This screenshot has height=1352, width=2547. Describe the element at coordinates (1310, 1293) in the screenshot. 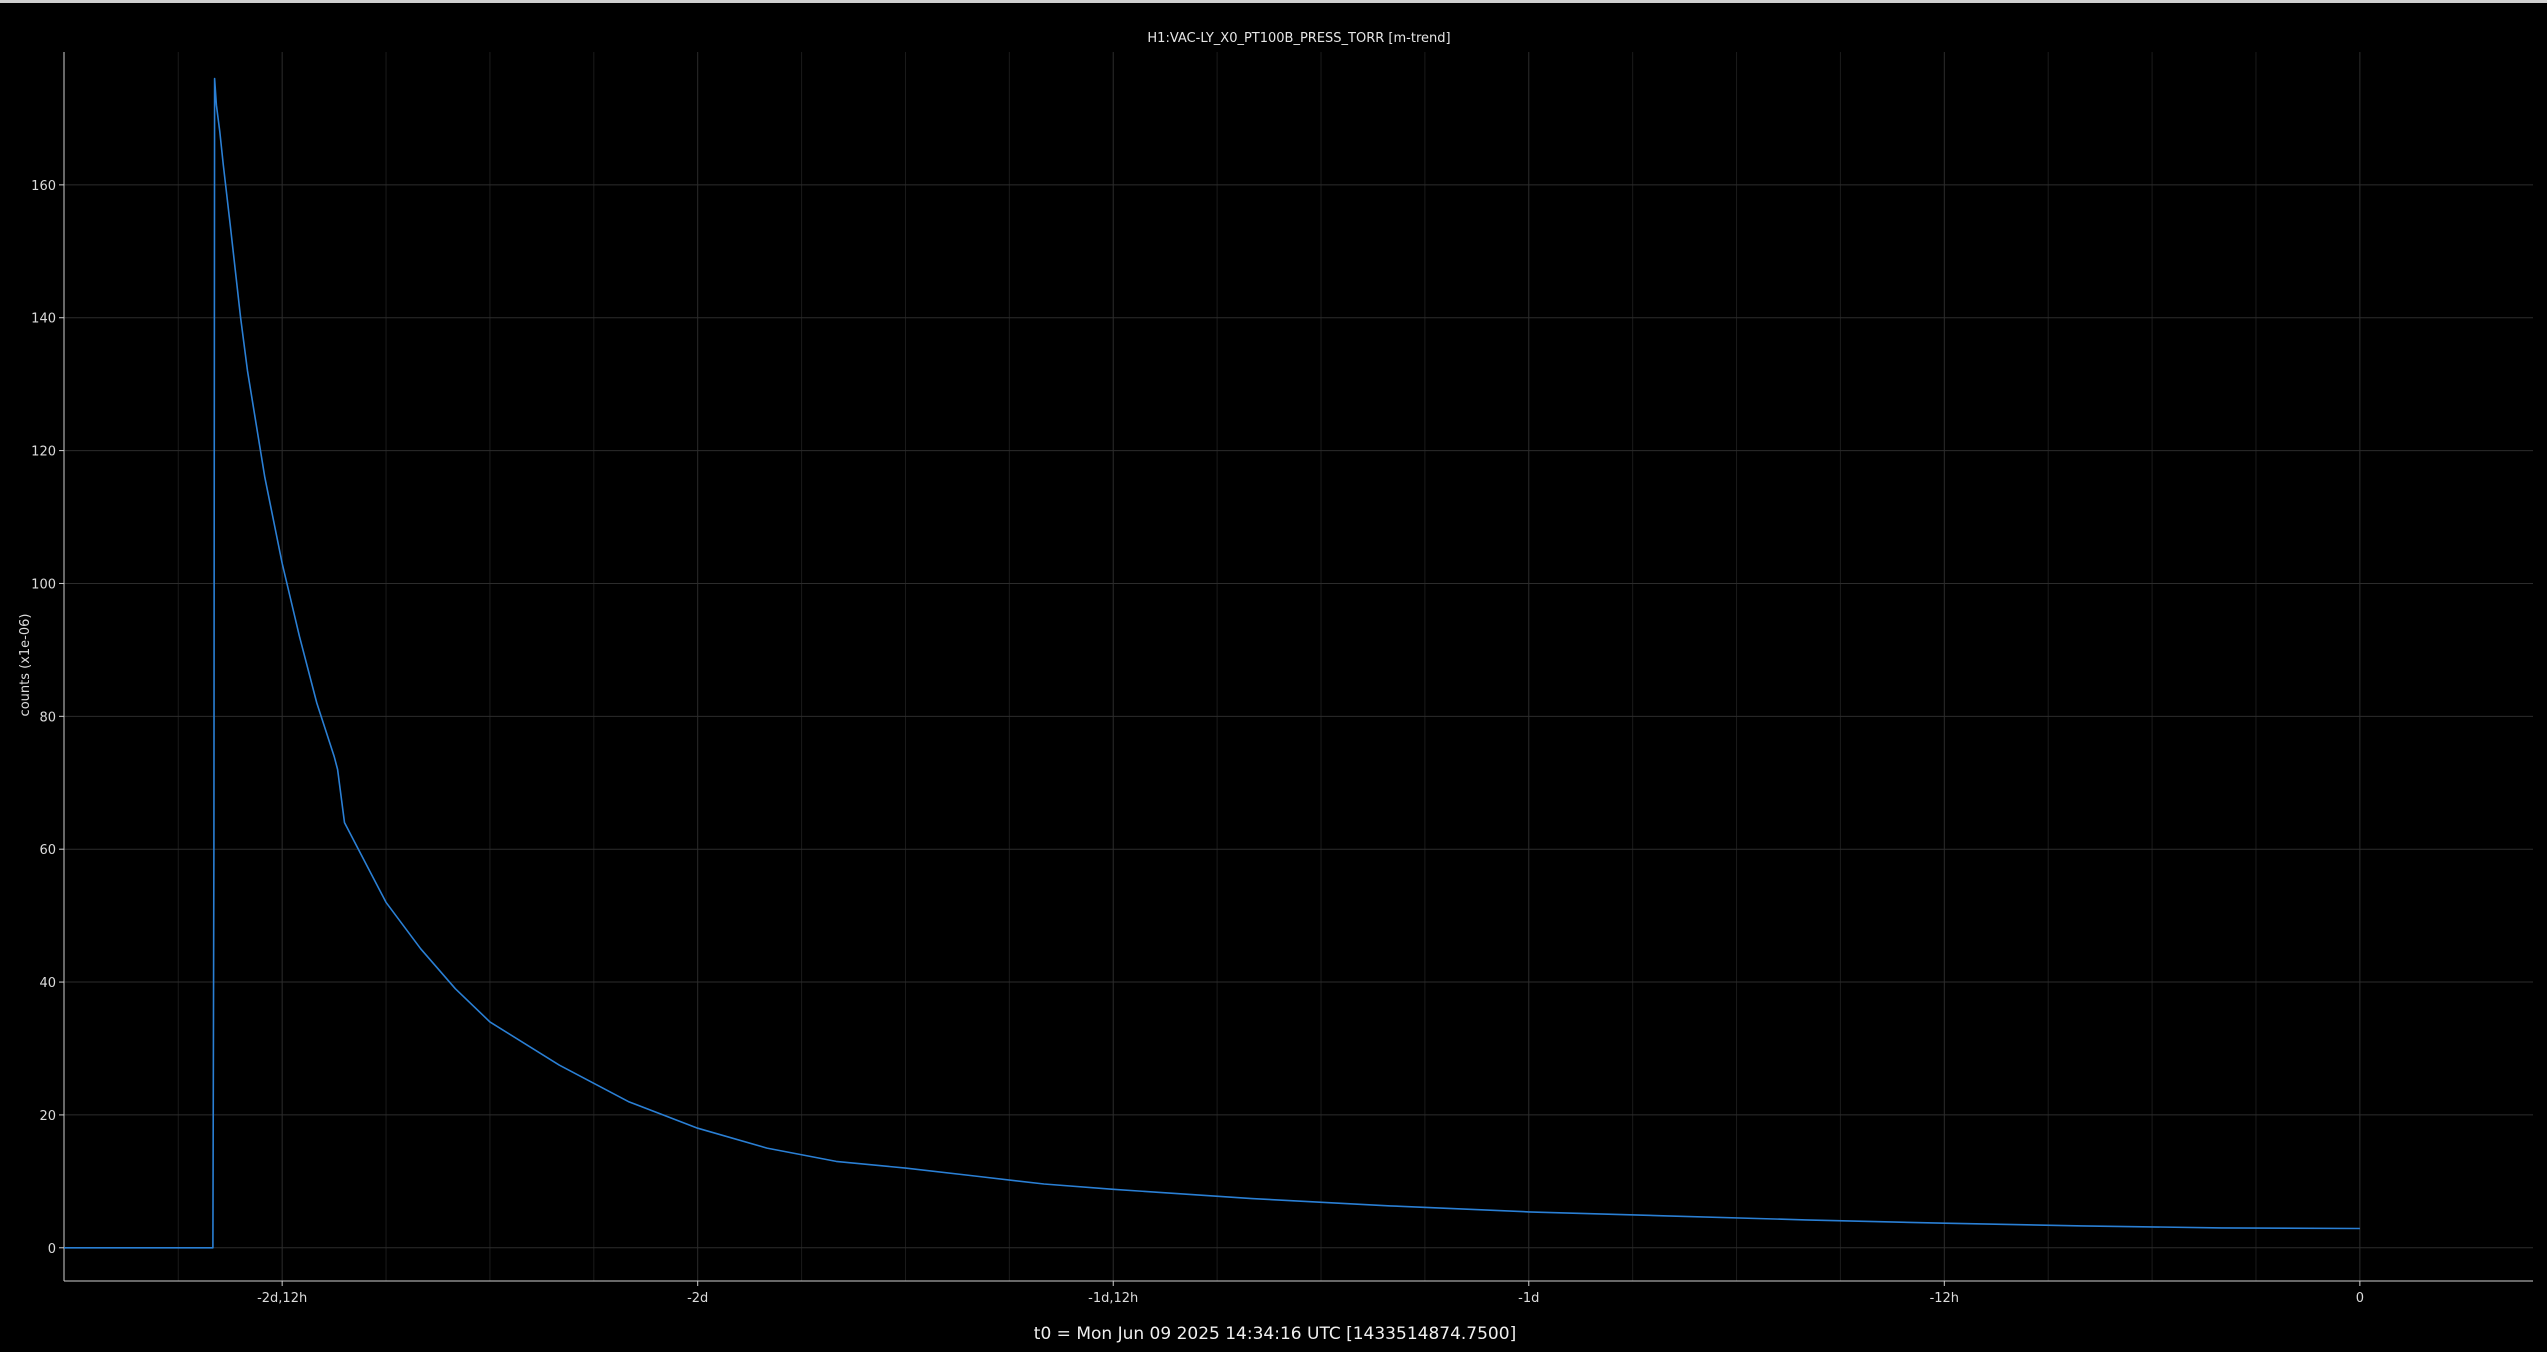

I see `x-tick-labels: -2d,12h -2d -1d,12h -1d -12h 0` at that location.